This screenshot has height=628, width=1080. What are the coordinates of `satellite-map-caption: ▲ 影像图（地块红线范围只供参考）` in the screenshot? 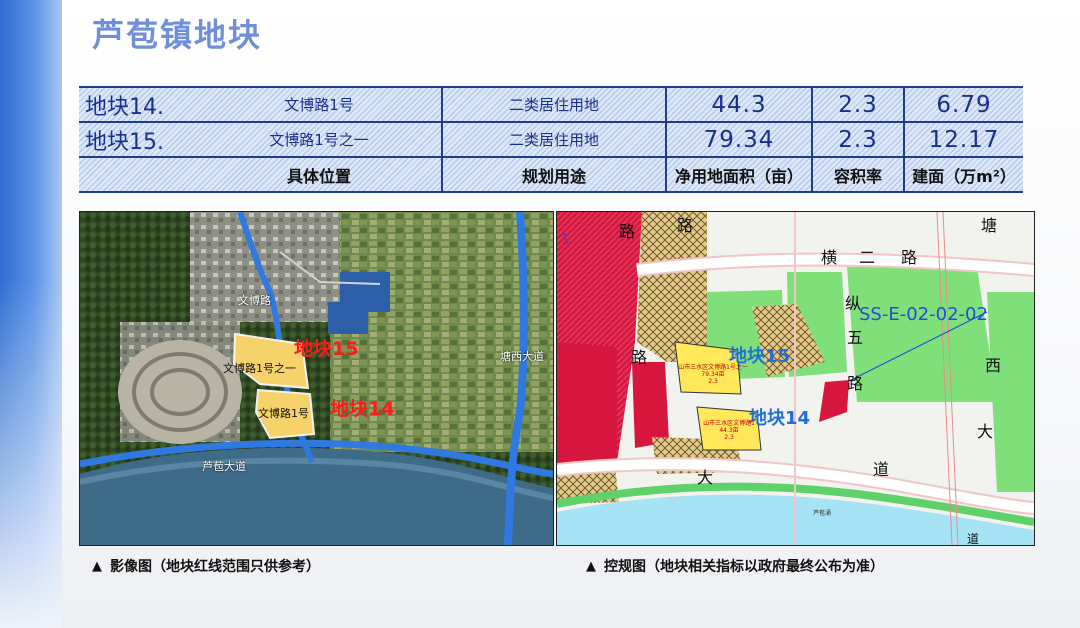 It's located at (206, 567).